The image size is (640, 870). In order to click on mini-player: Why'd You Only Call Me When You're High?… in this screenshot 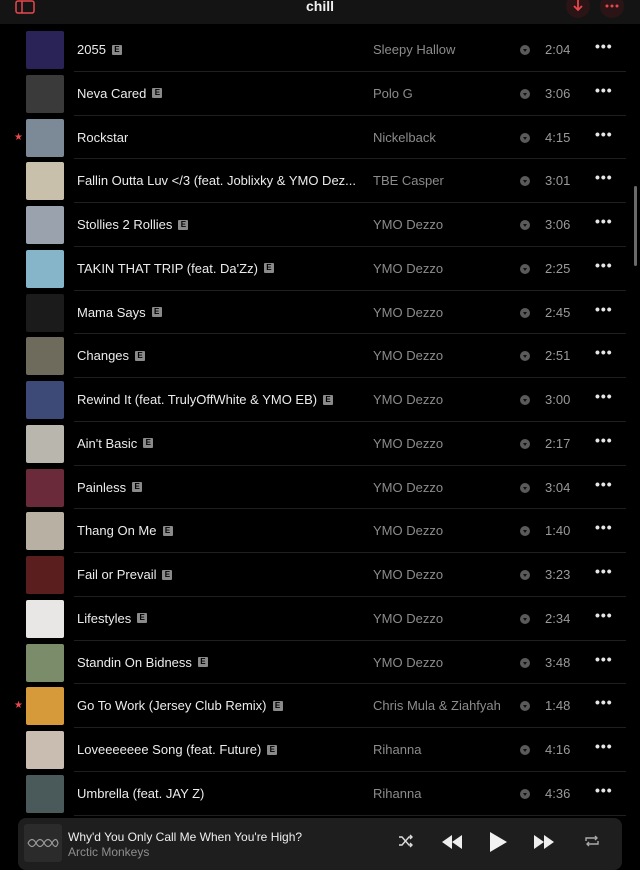, I will do `click(320, 844)`.